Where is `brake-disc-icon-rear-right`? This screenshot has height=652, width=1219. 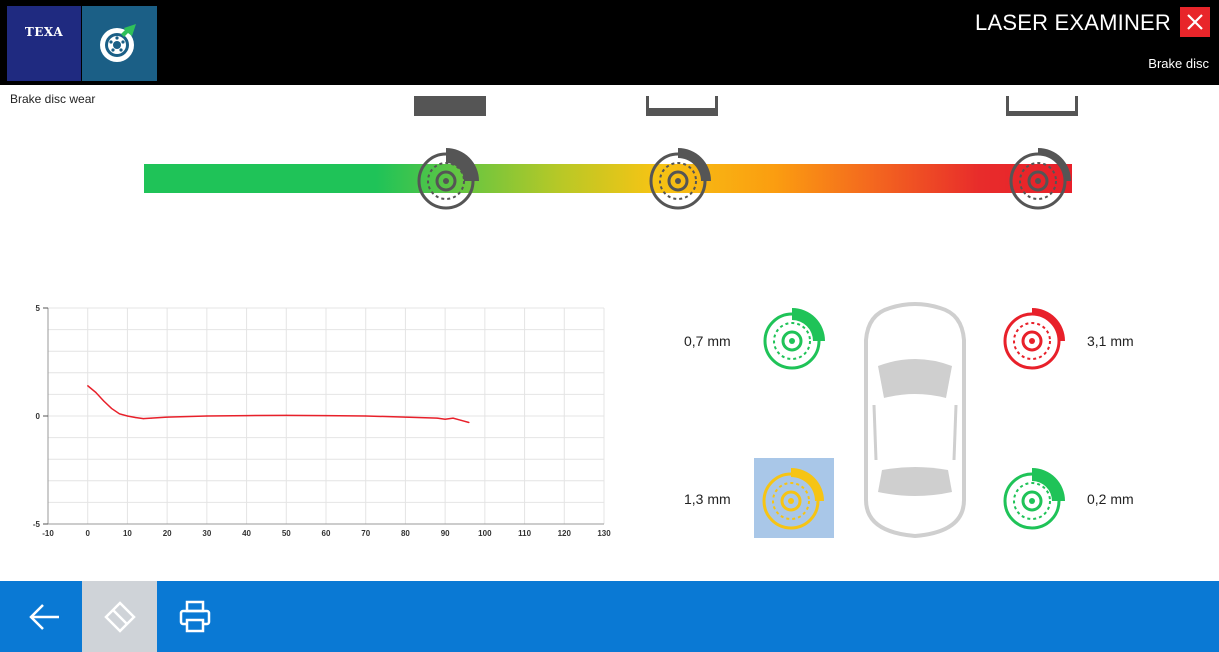 brake-disc-icon-rear-right is located at coordinates (1034, 499).